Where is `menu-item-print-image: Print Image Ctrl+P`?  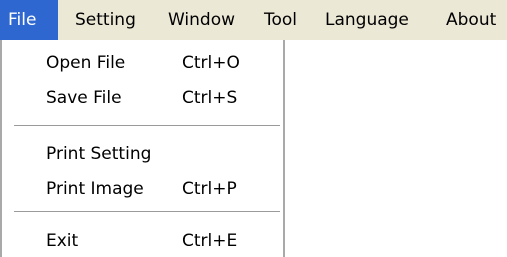 menu-item-print-image: Print Image Ctrl+P is located at coordinates (144, 189).